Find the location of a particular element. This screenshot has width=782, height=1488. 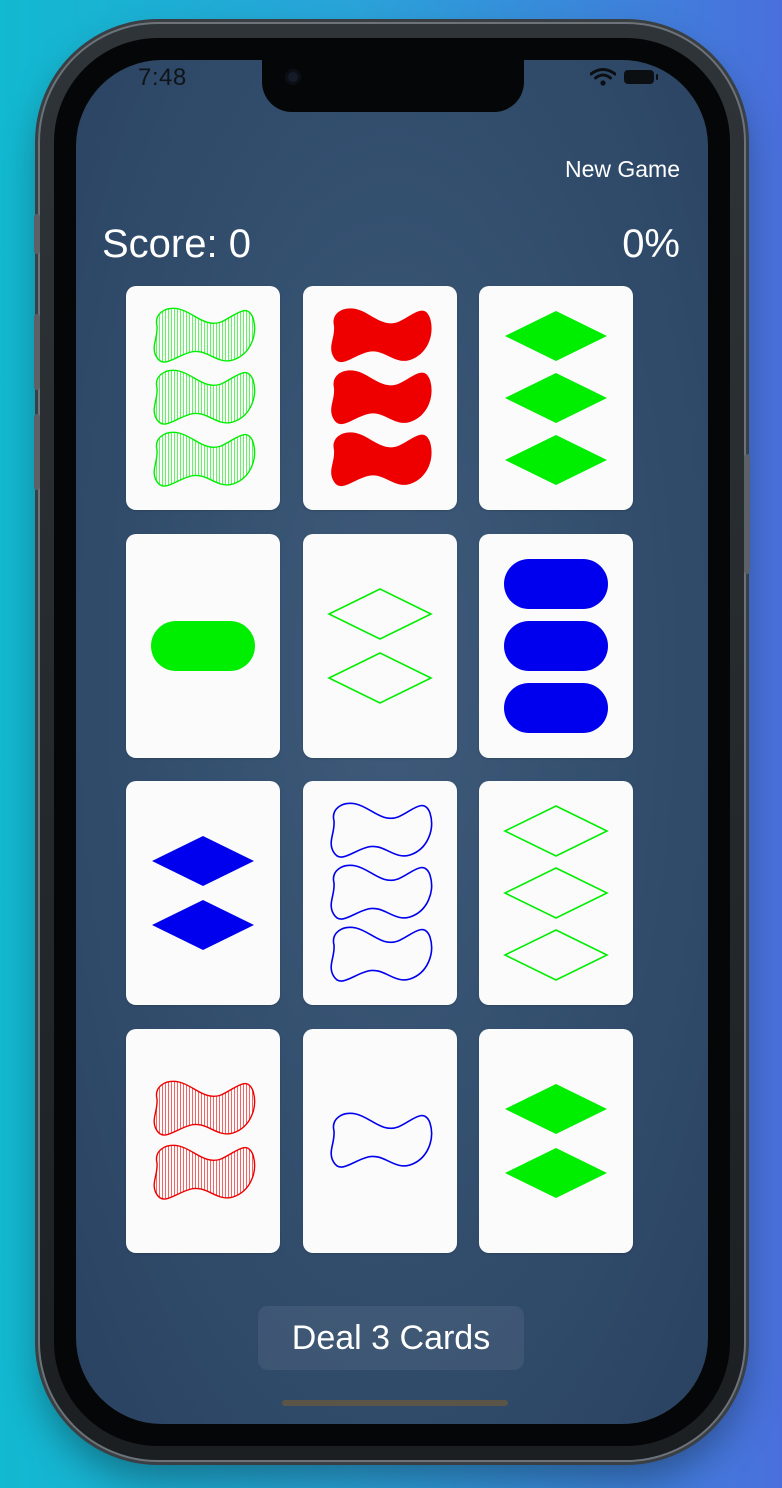

status-icons is located at coordinates (624, 77).